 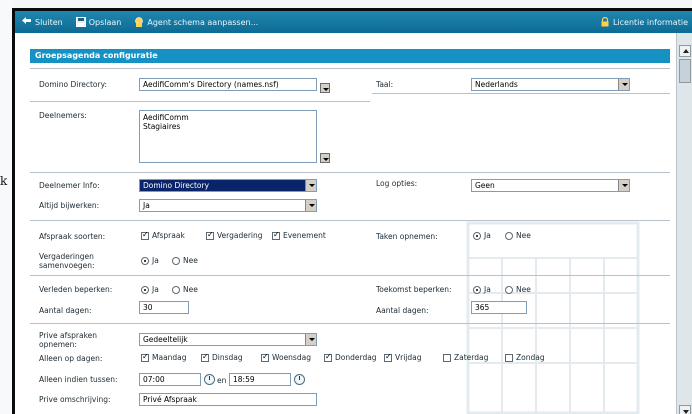 I want to click on save-button: Opslaan, so click(x=98, y=22).